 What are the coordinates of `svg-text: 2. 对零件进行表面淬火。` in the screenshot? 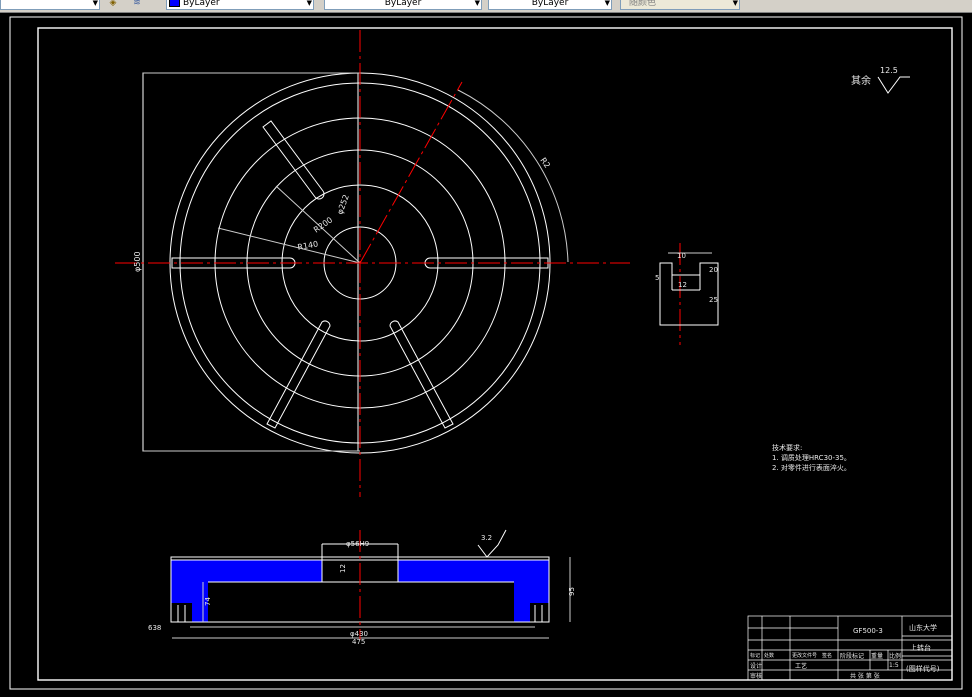 It's located at (811, 467).